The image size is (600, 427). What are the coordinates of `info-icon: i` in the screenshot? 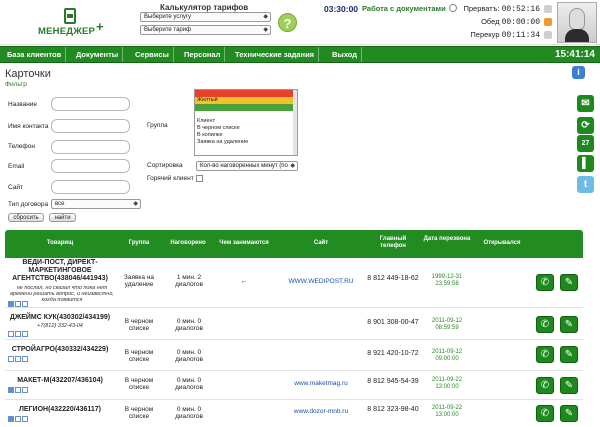 It's located at (578, 72).